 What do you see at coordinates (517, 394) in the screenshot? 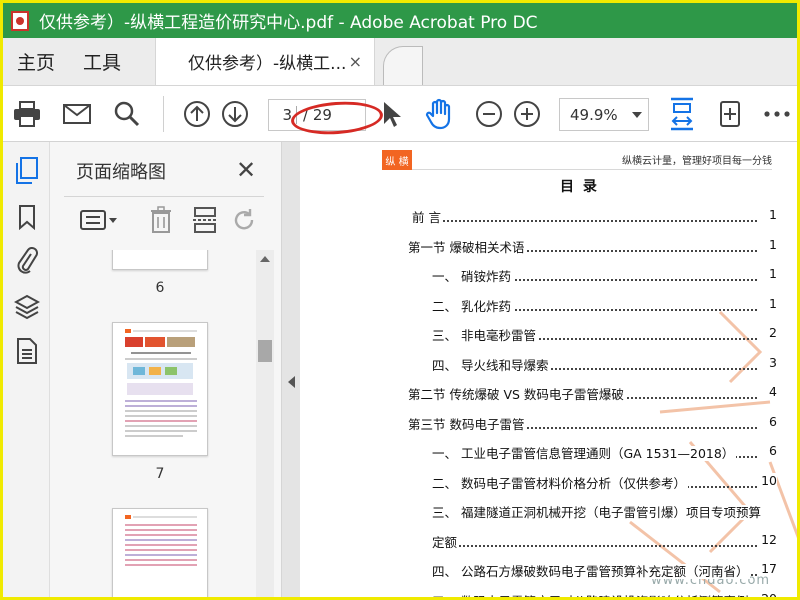
I see `toc-entry-text: 第二节 传统爆破 VS 数码电子雷管爆破` at bounding box center [517, 394].